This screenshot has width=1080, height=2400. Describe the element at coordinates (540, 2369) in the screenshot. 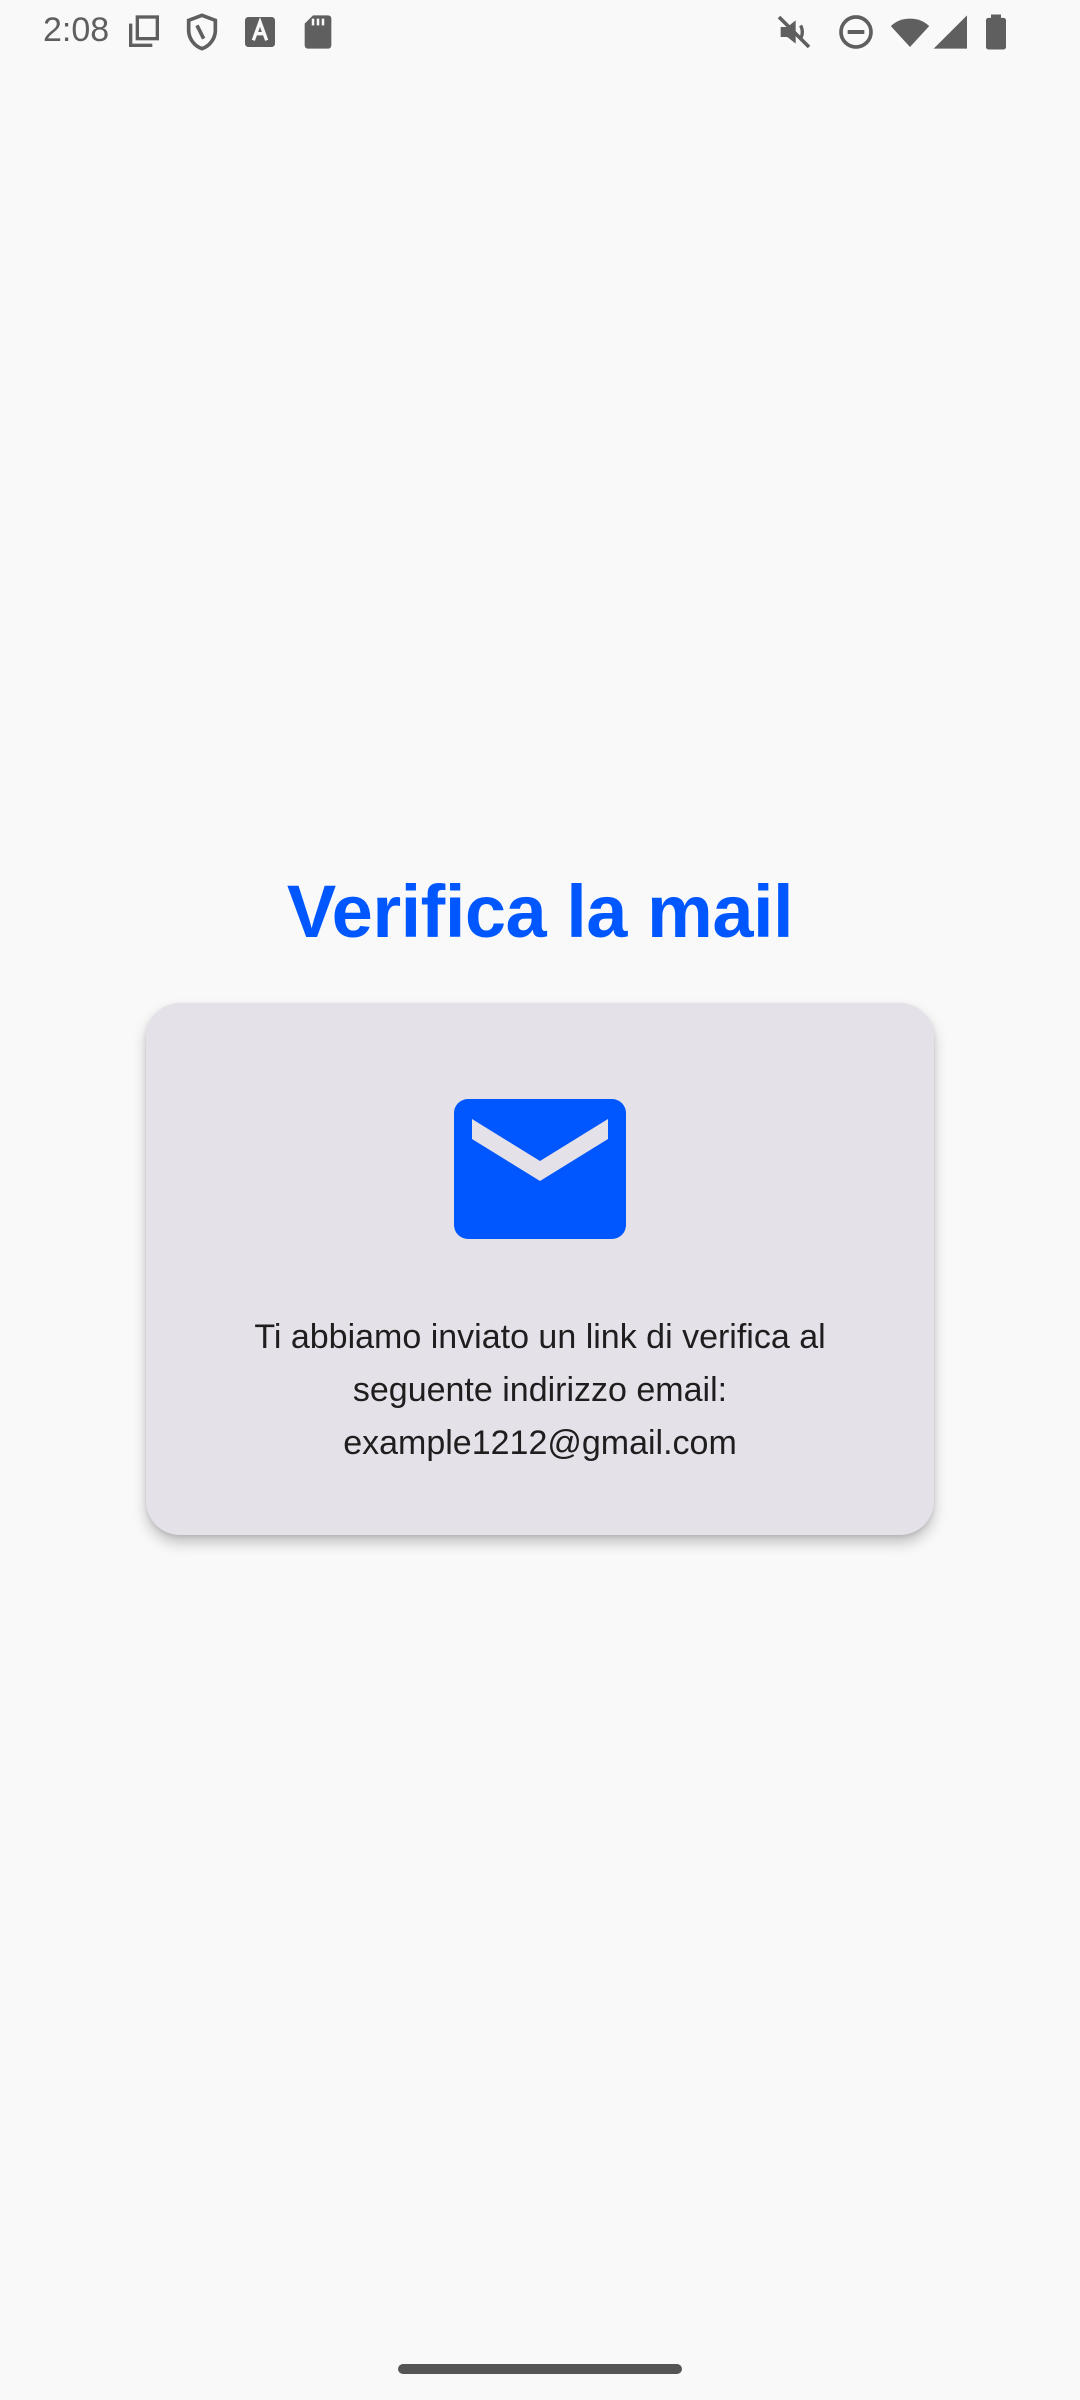

I see `gesture-nav-bar` at that location.